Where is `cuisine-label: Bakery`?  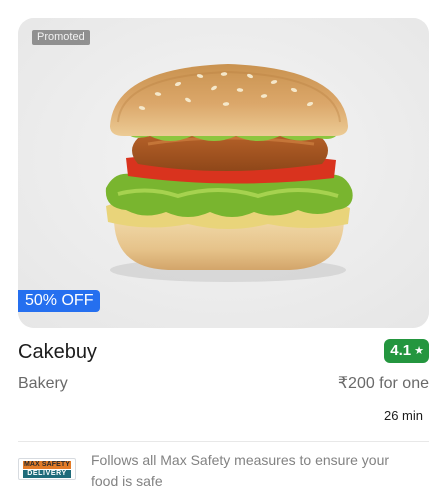 cuisine-label: Bakery is located at coordinates (43, 383).